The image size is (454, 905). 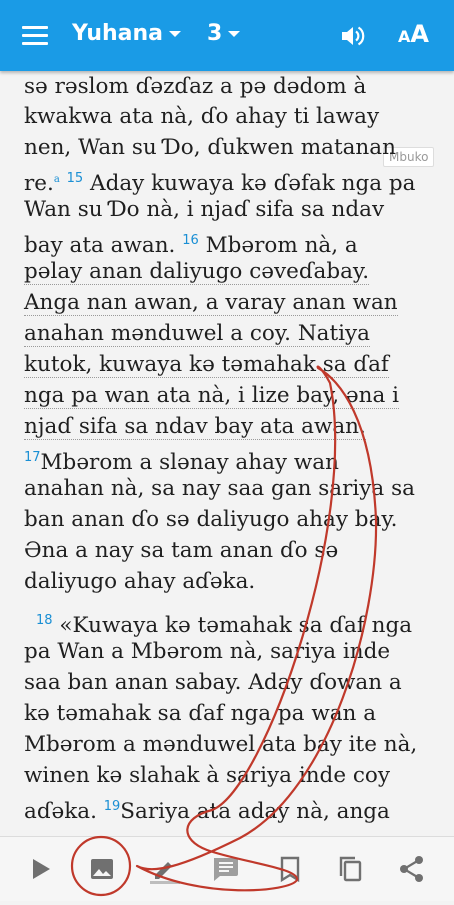 I want to click on highlighted-text: pəlay anan daliyugo cəveɗabay., so click(x=197, y=272).